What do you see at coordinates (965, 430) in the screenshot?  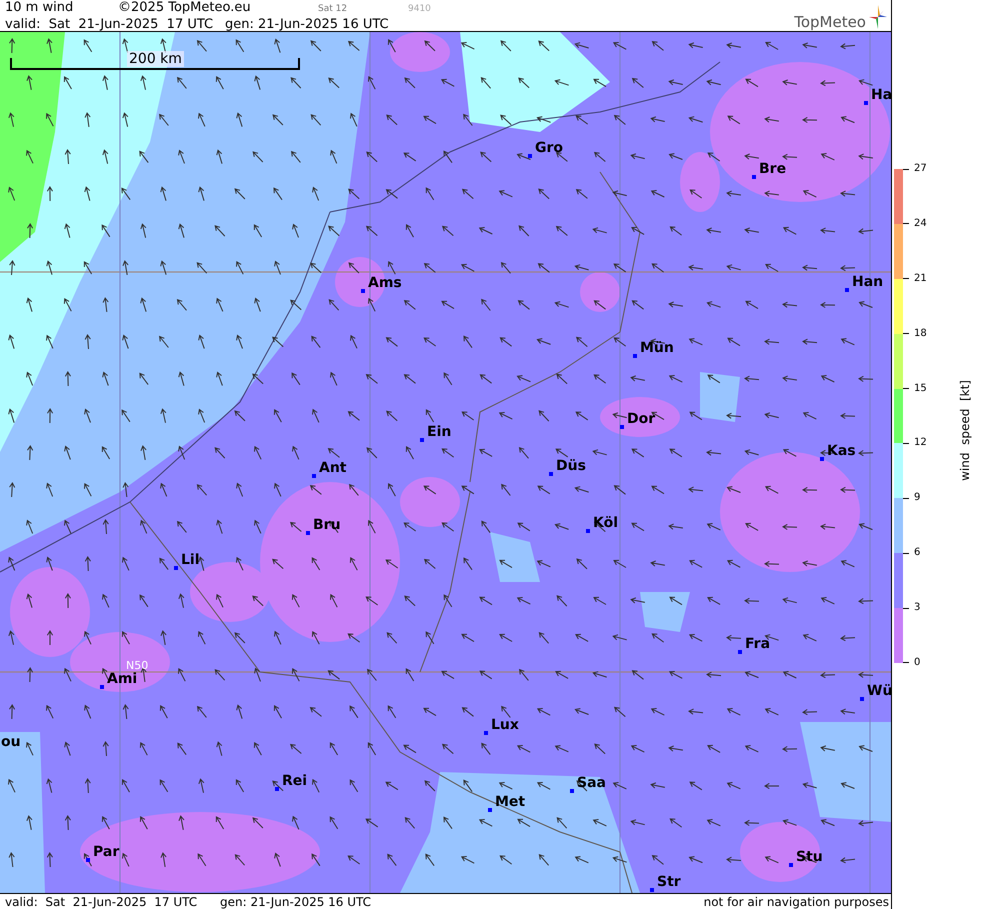 I see `legend-title: wind speed [kt]` at bounding box center [965, 430].